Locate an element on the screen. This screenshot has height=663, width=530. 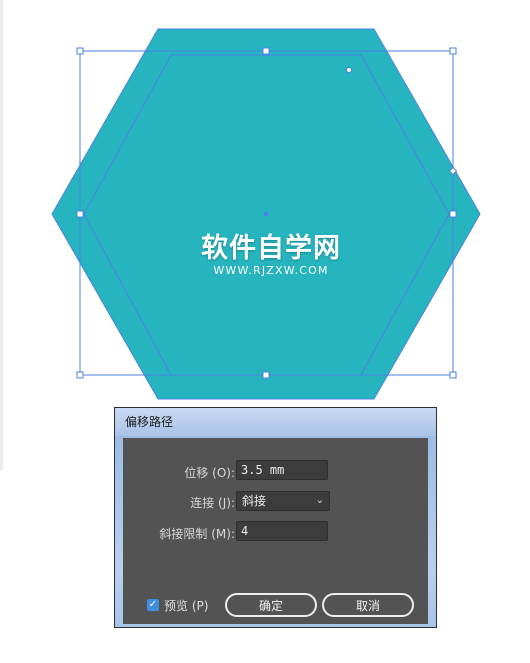
miter-limit-input is located at coordinates (282, 531).